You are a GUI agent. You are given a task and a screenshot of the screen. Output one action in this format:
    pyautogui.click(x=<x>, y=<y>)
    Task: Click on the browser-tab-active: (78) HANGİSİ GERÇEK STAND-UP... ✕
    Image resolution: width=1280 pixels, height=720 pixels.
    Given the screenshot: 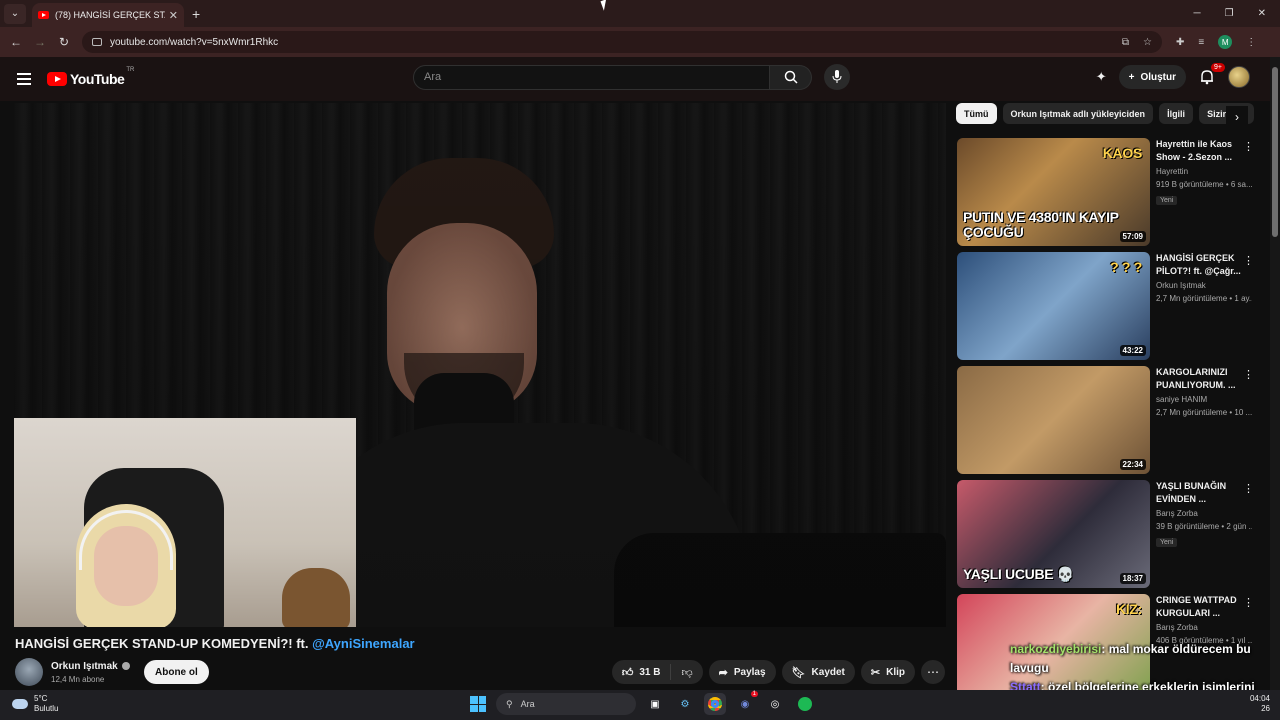 What is the action you would take?
    pyautogui.click(x=108, y=15)
    